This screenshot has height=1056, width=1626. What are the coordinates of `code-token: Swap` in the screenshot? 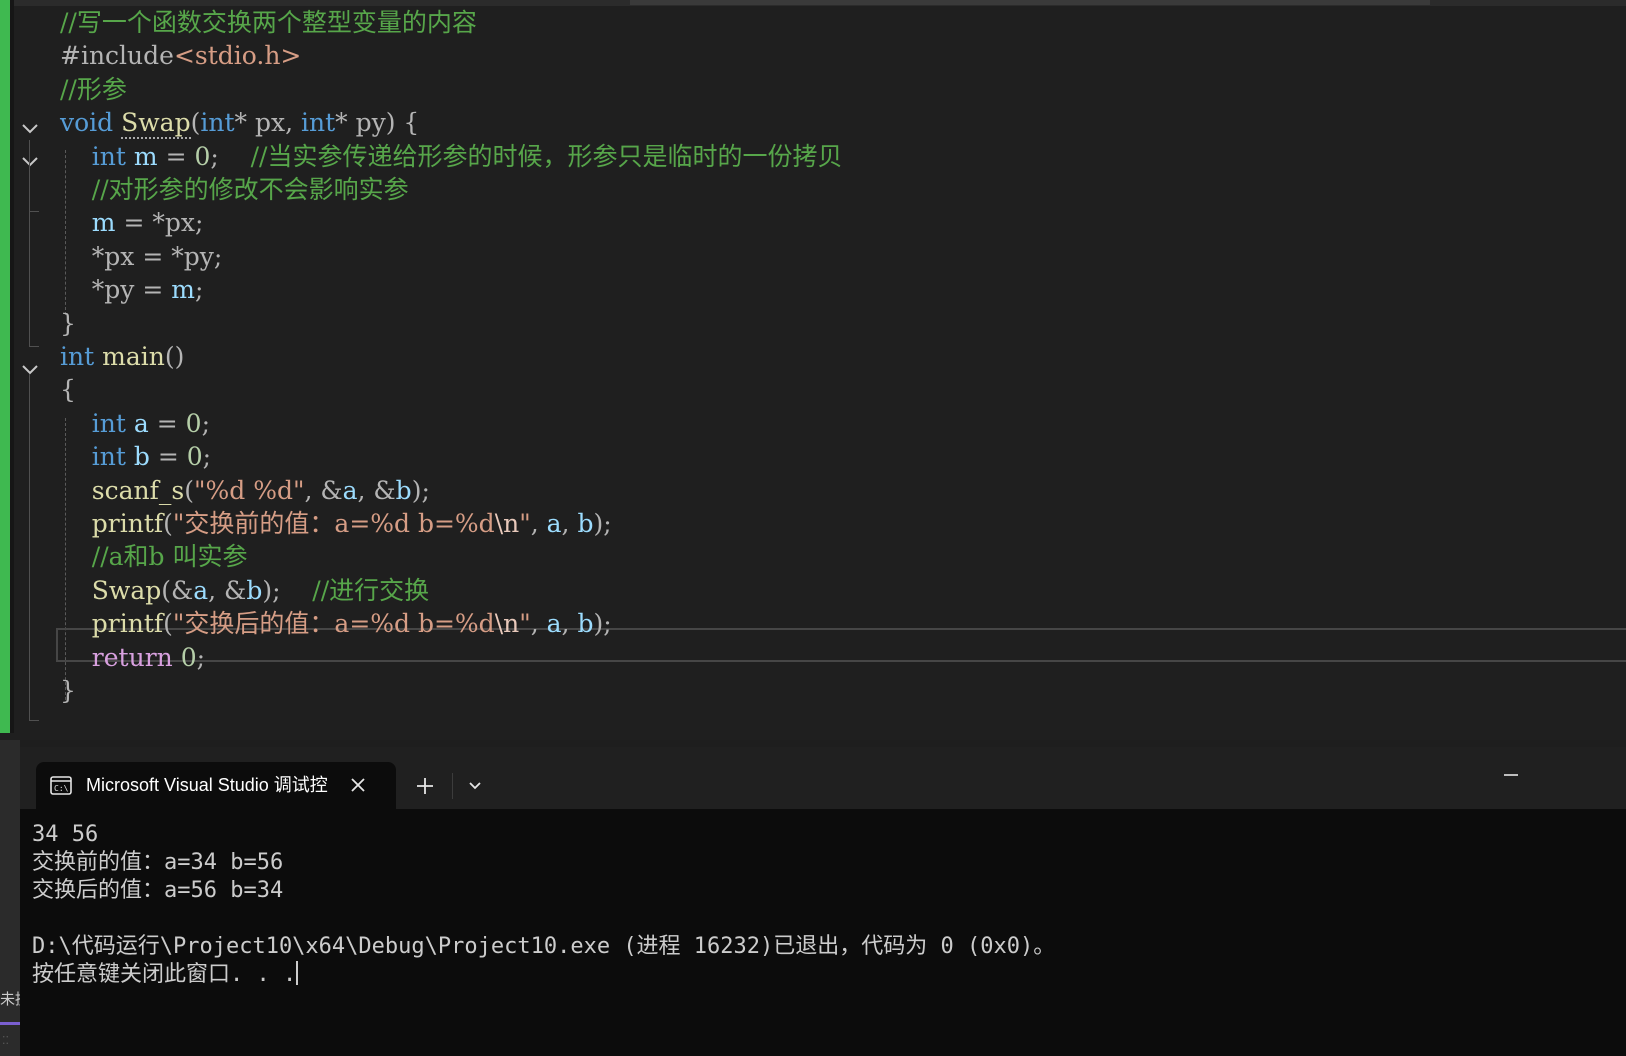 It's located at (126, 590).